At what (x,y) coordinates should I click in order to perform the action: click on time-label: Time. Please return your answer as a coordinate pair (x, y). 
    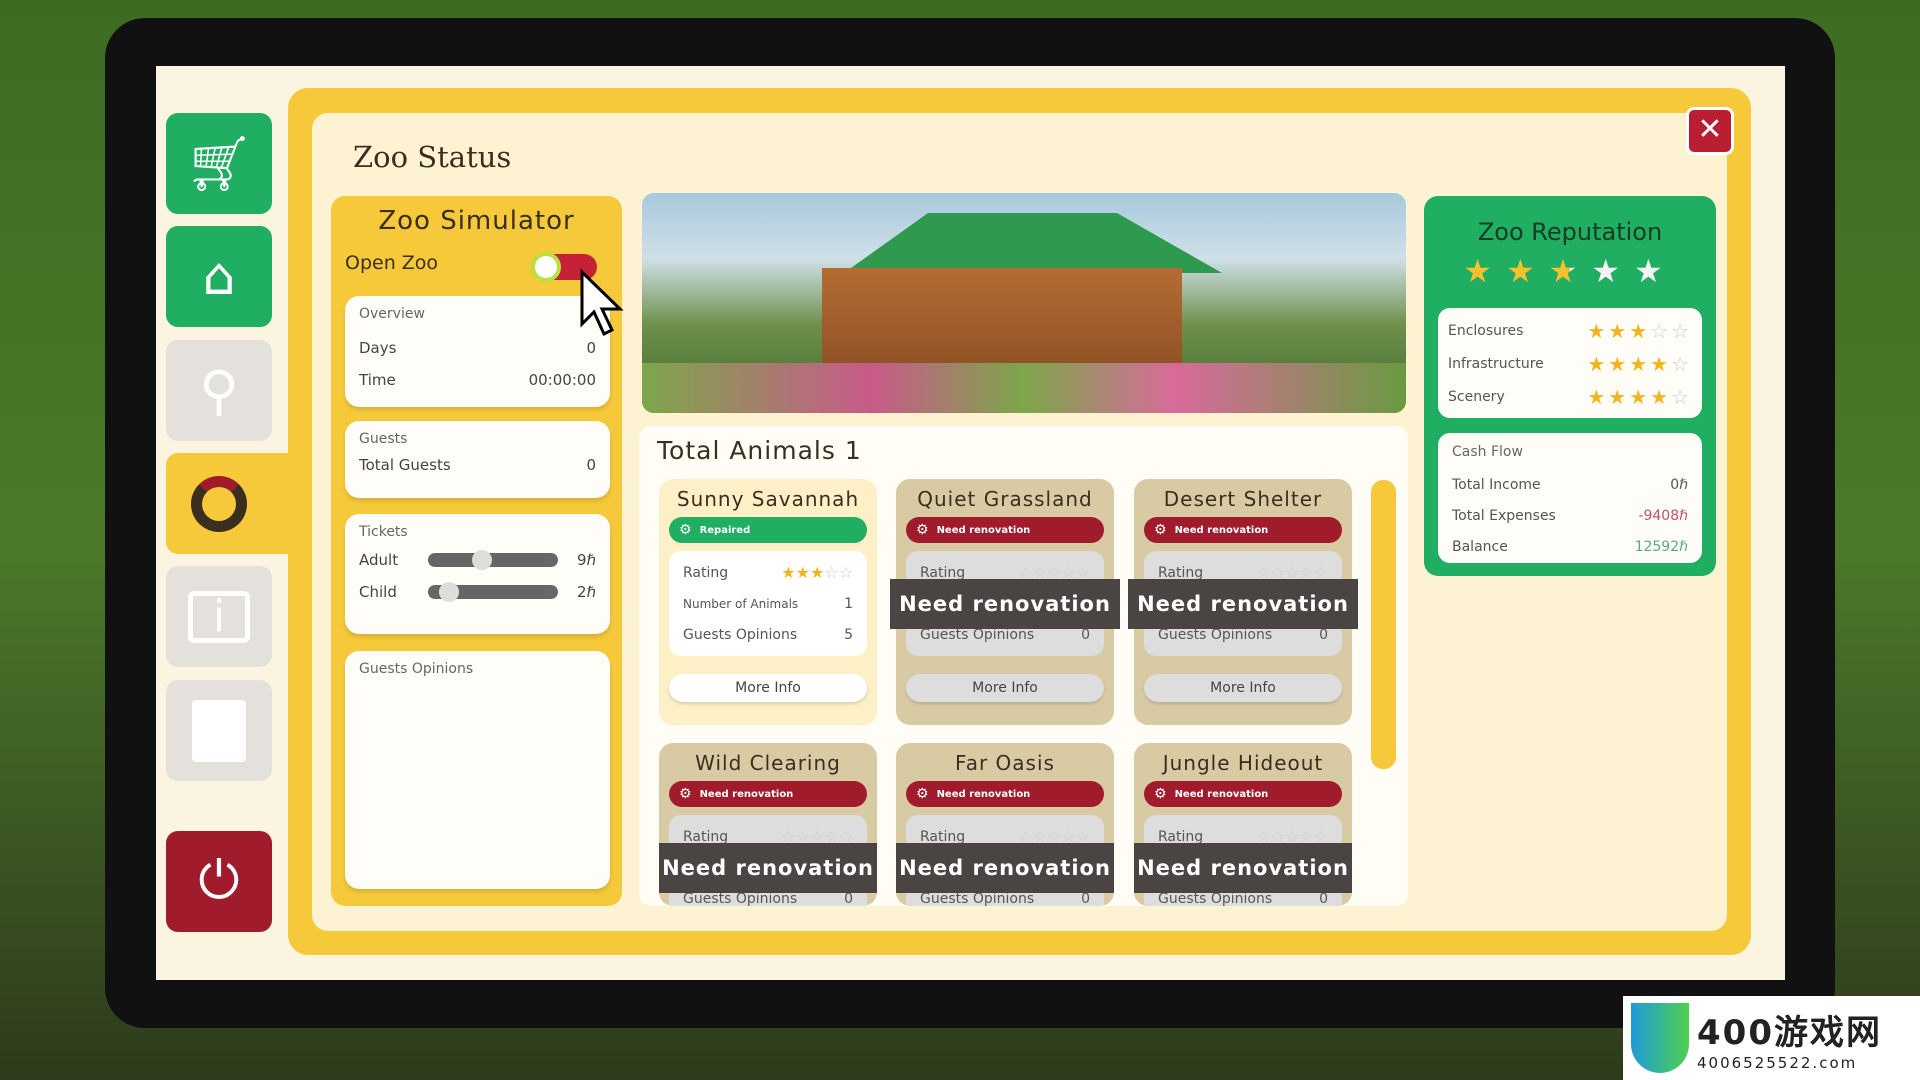
    Looking at the image, I should click on (377, 380).